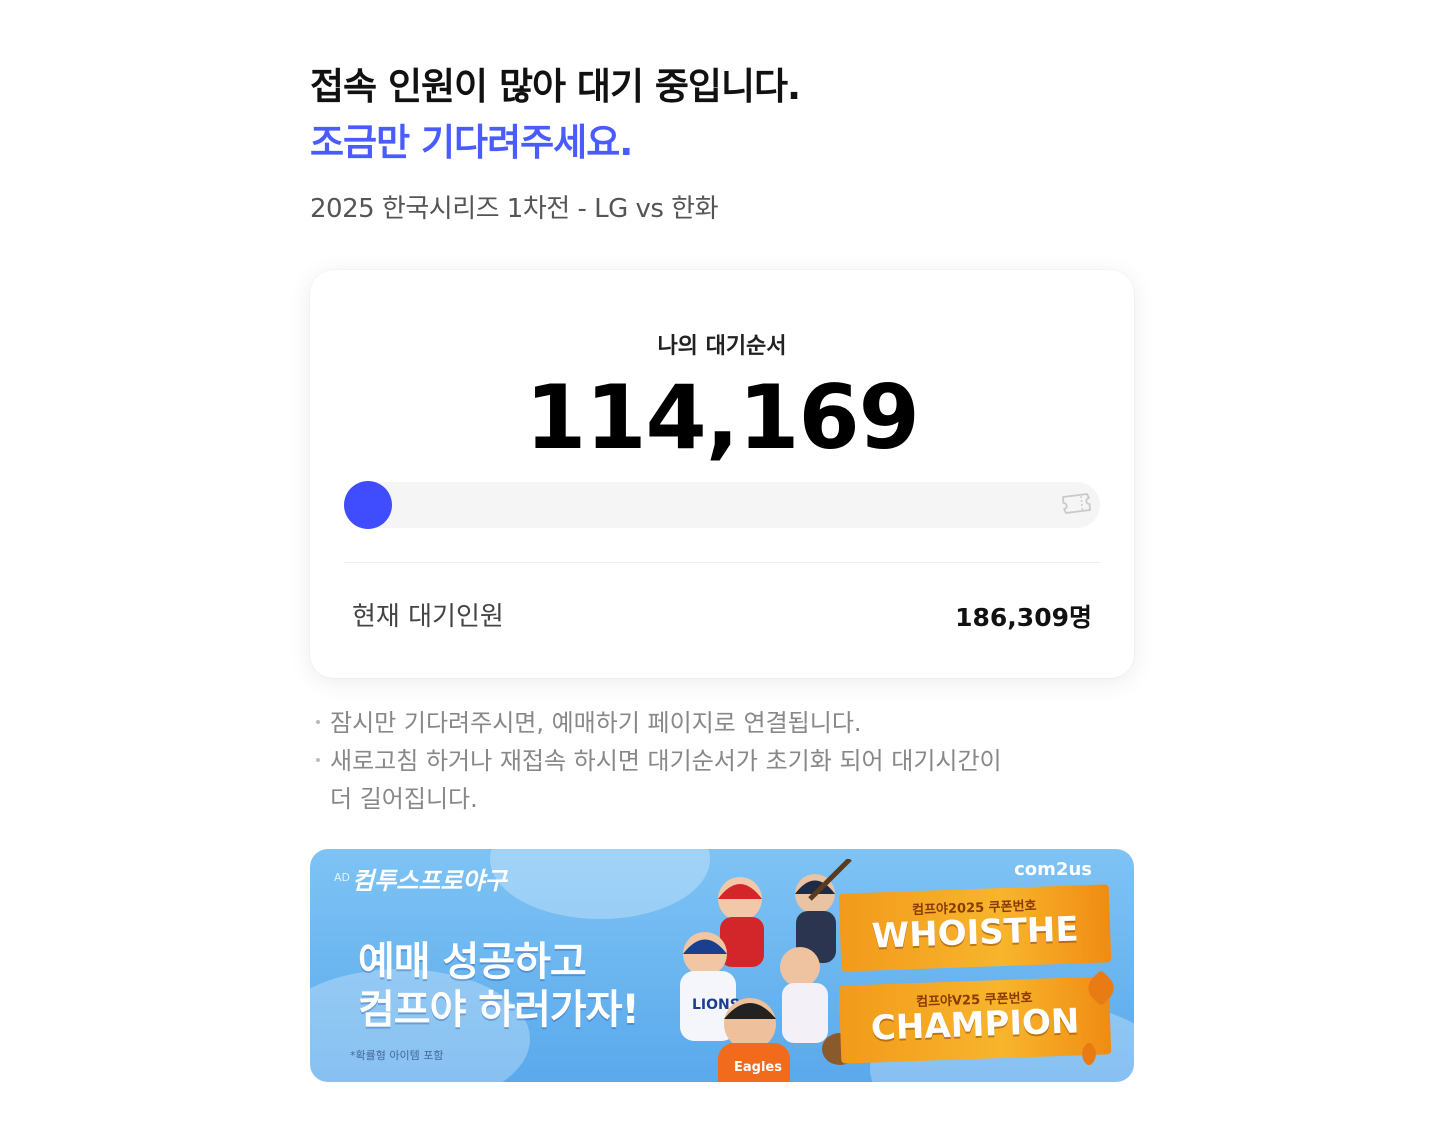  Describe the element at coordinates (758, 1067) in the screenshot. I see `svg-text: Eagles` at that location.